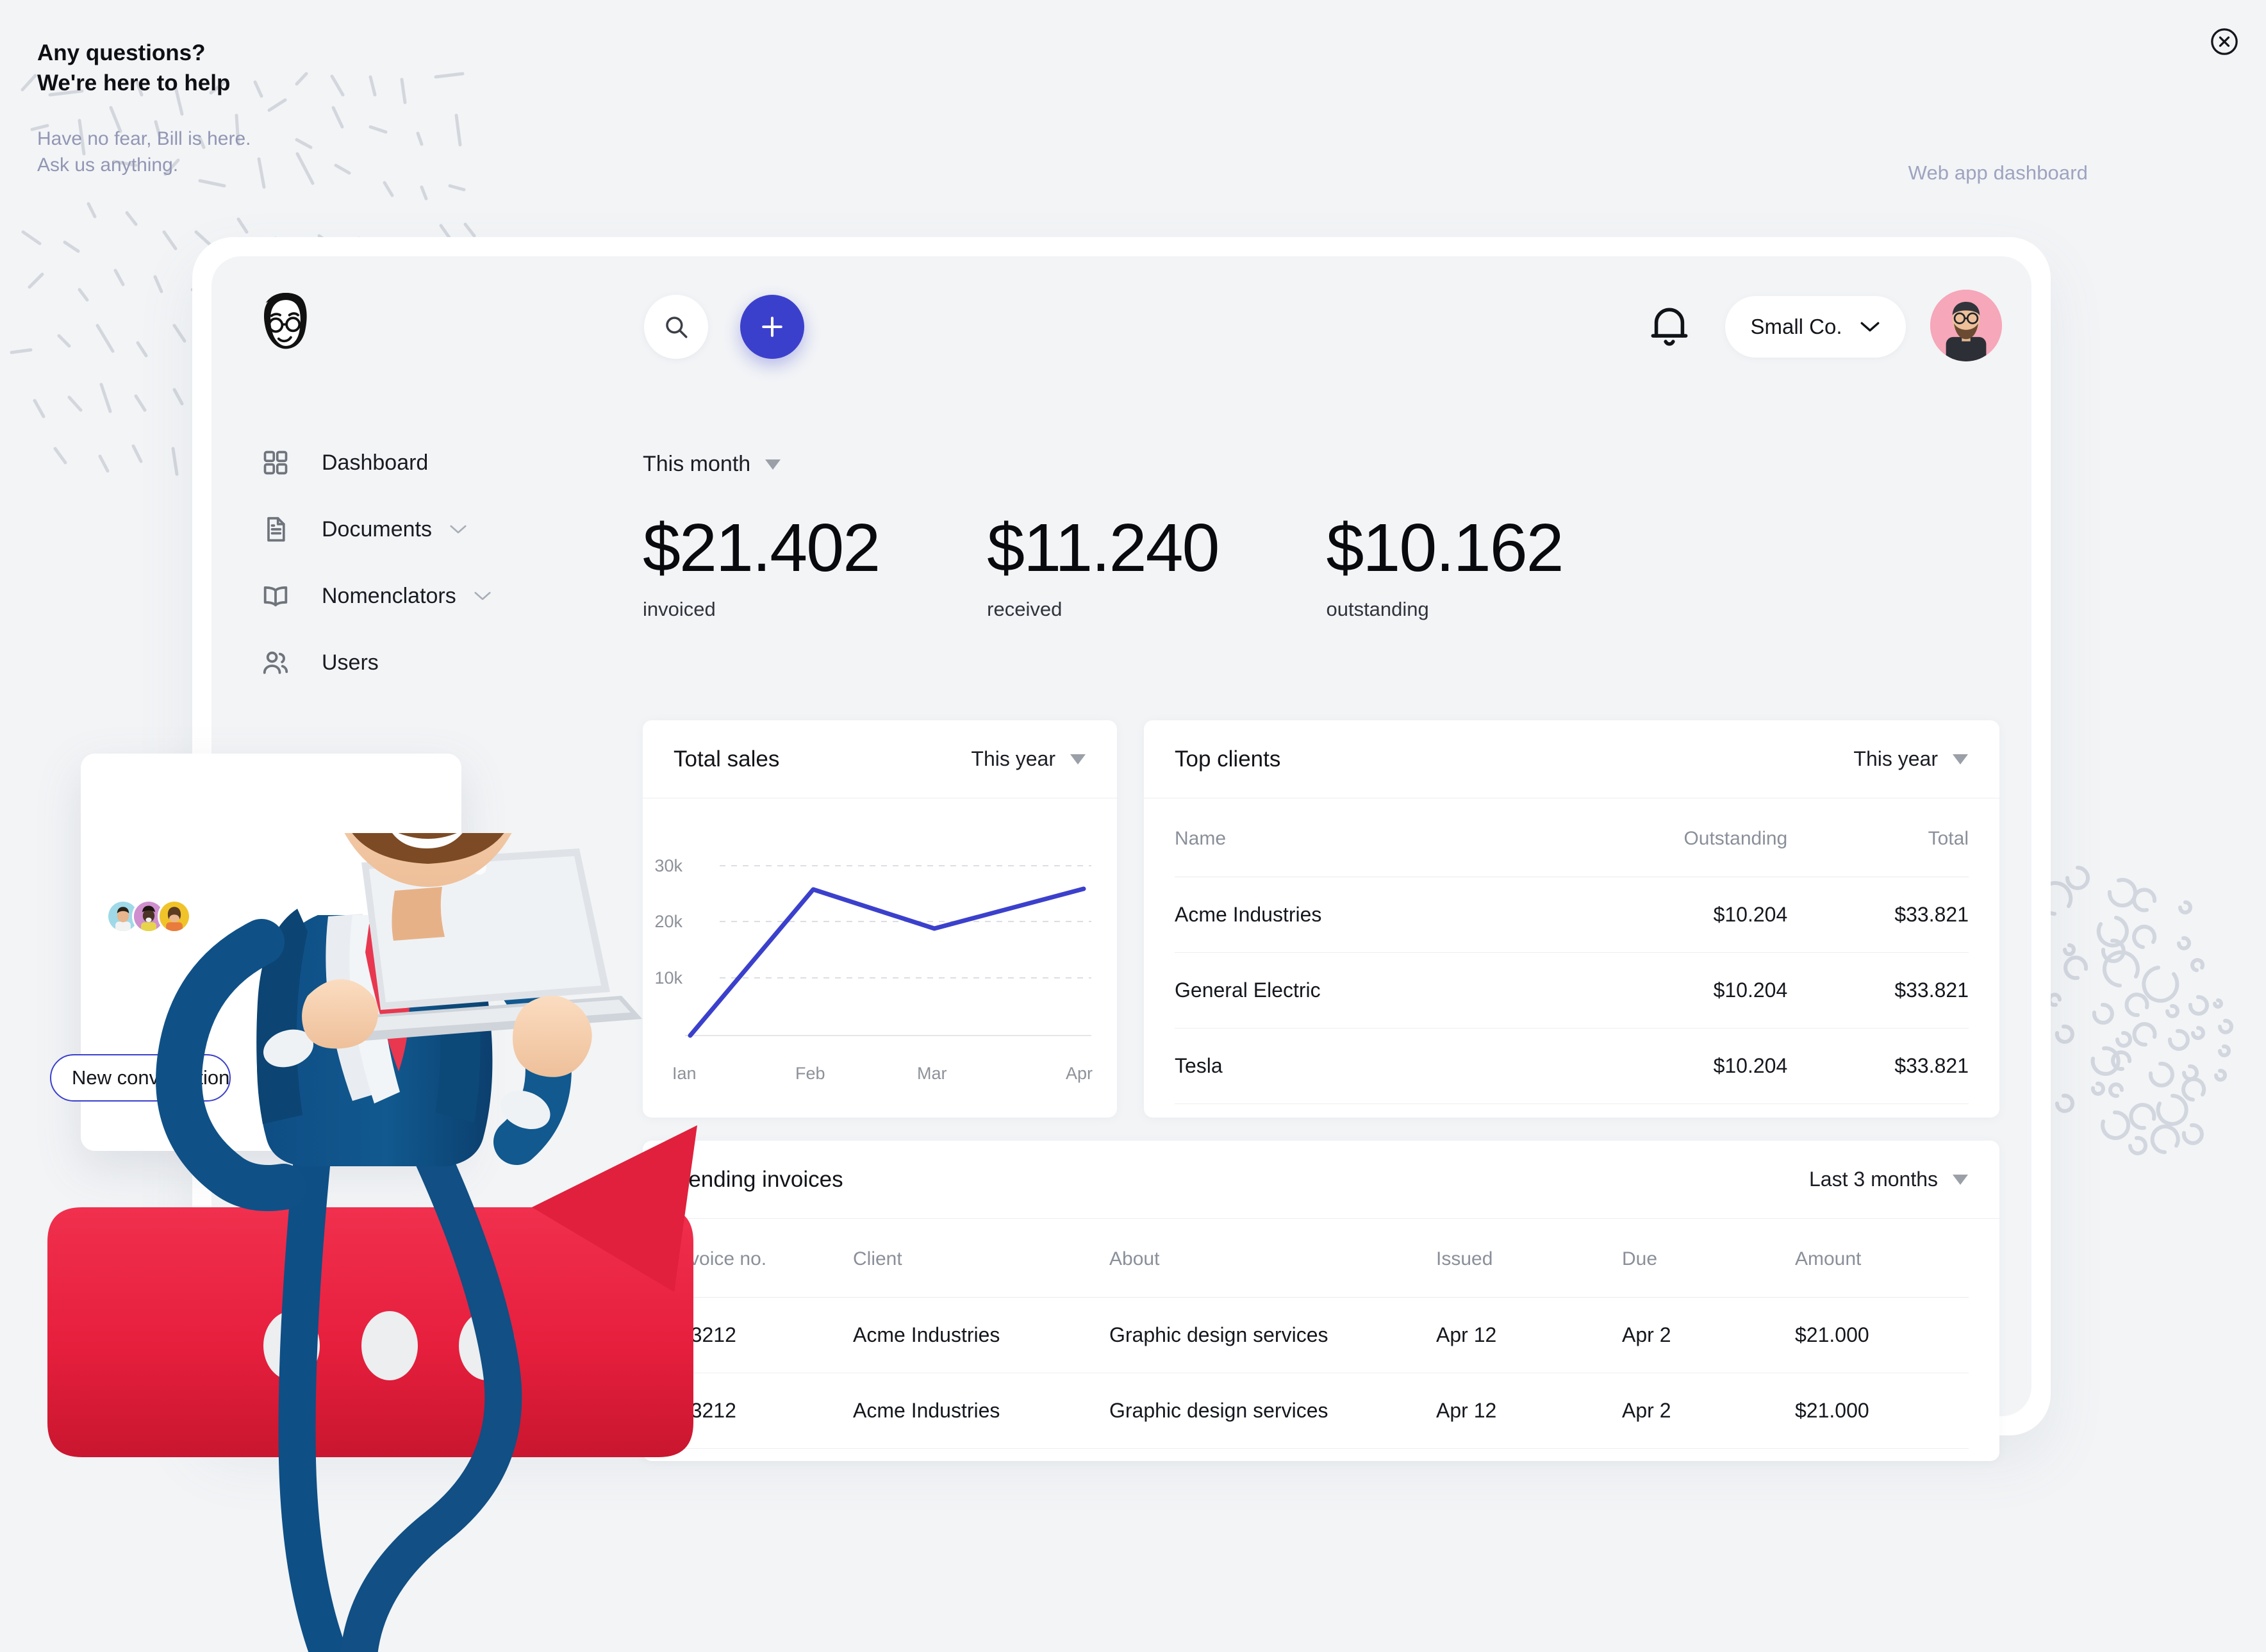  Describe the element at coordinates (276, 596) in the screenshot. I see `book-icon` at that location.